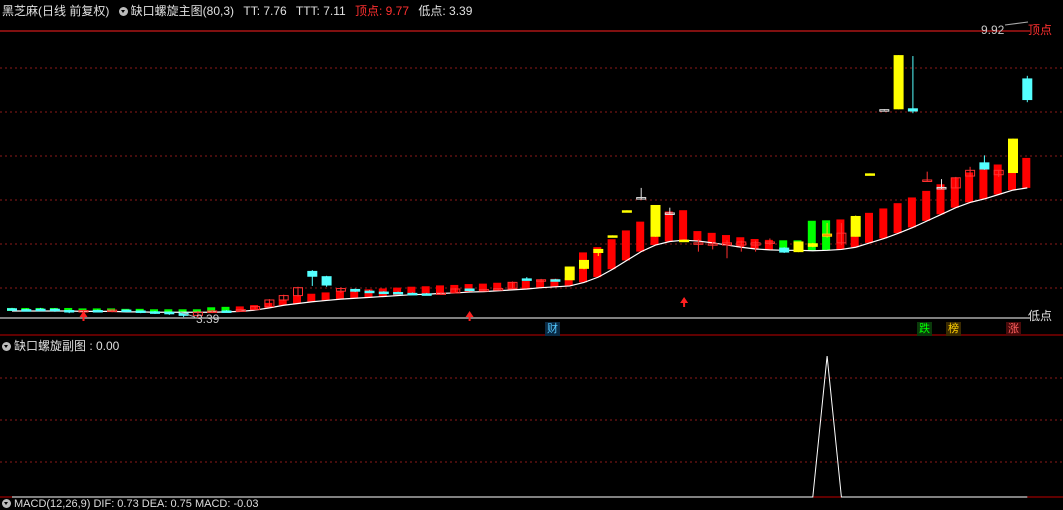 Image resolution: width=1063 pixels, height=510 pixels. Describe the element at coordinates (993, 30) in the screenshot. I see `high-price-label: 9.92` at that location.